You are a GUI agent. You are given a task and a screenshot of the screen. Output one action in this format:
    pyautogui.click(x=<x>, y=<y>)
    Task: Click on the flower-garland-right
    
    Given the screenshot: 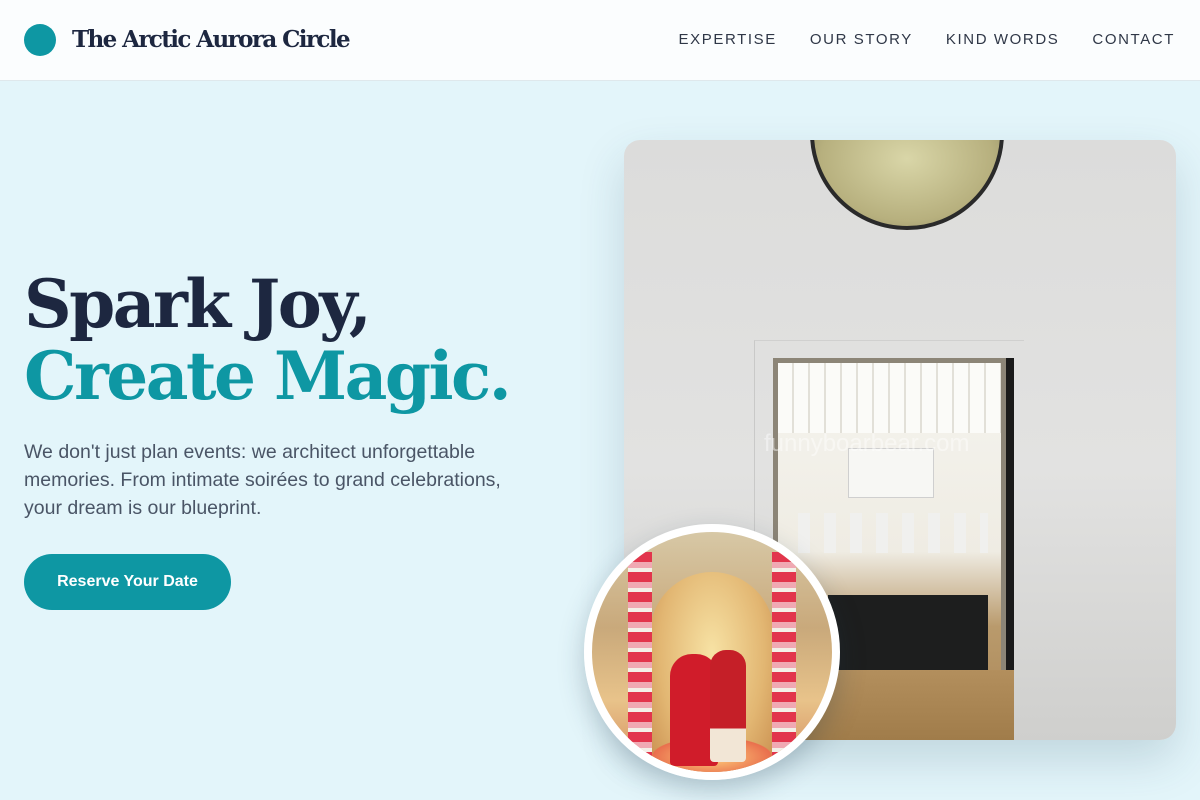 What is the action you would take?
    pyautogui.click(x=784, y=662)
    